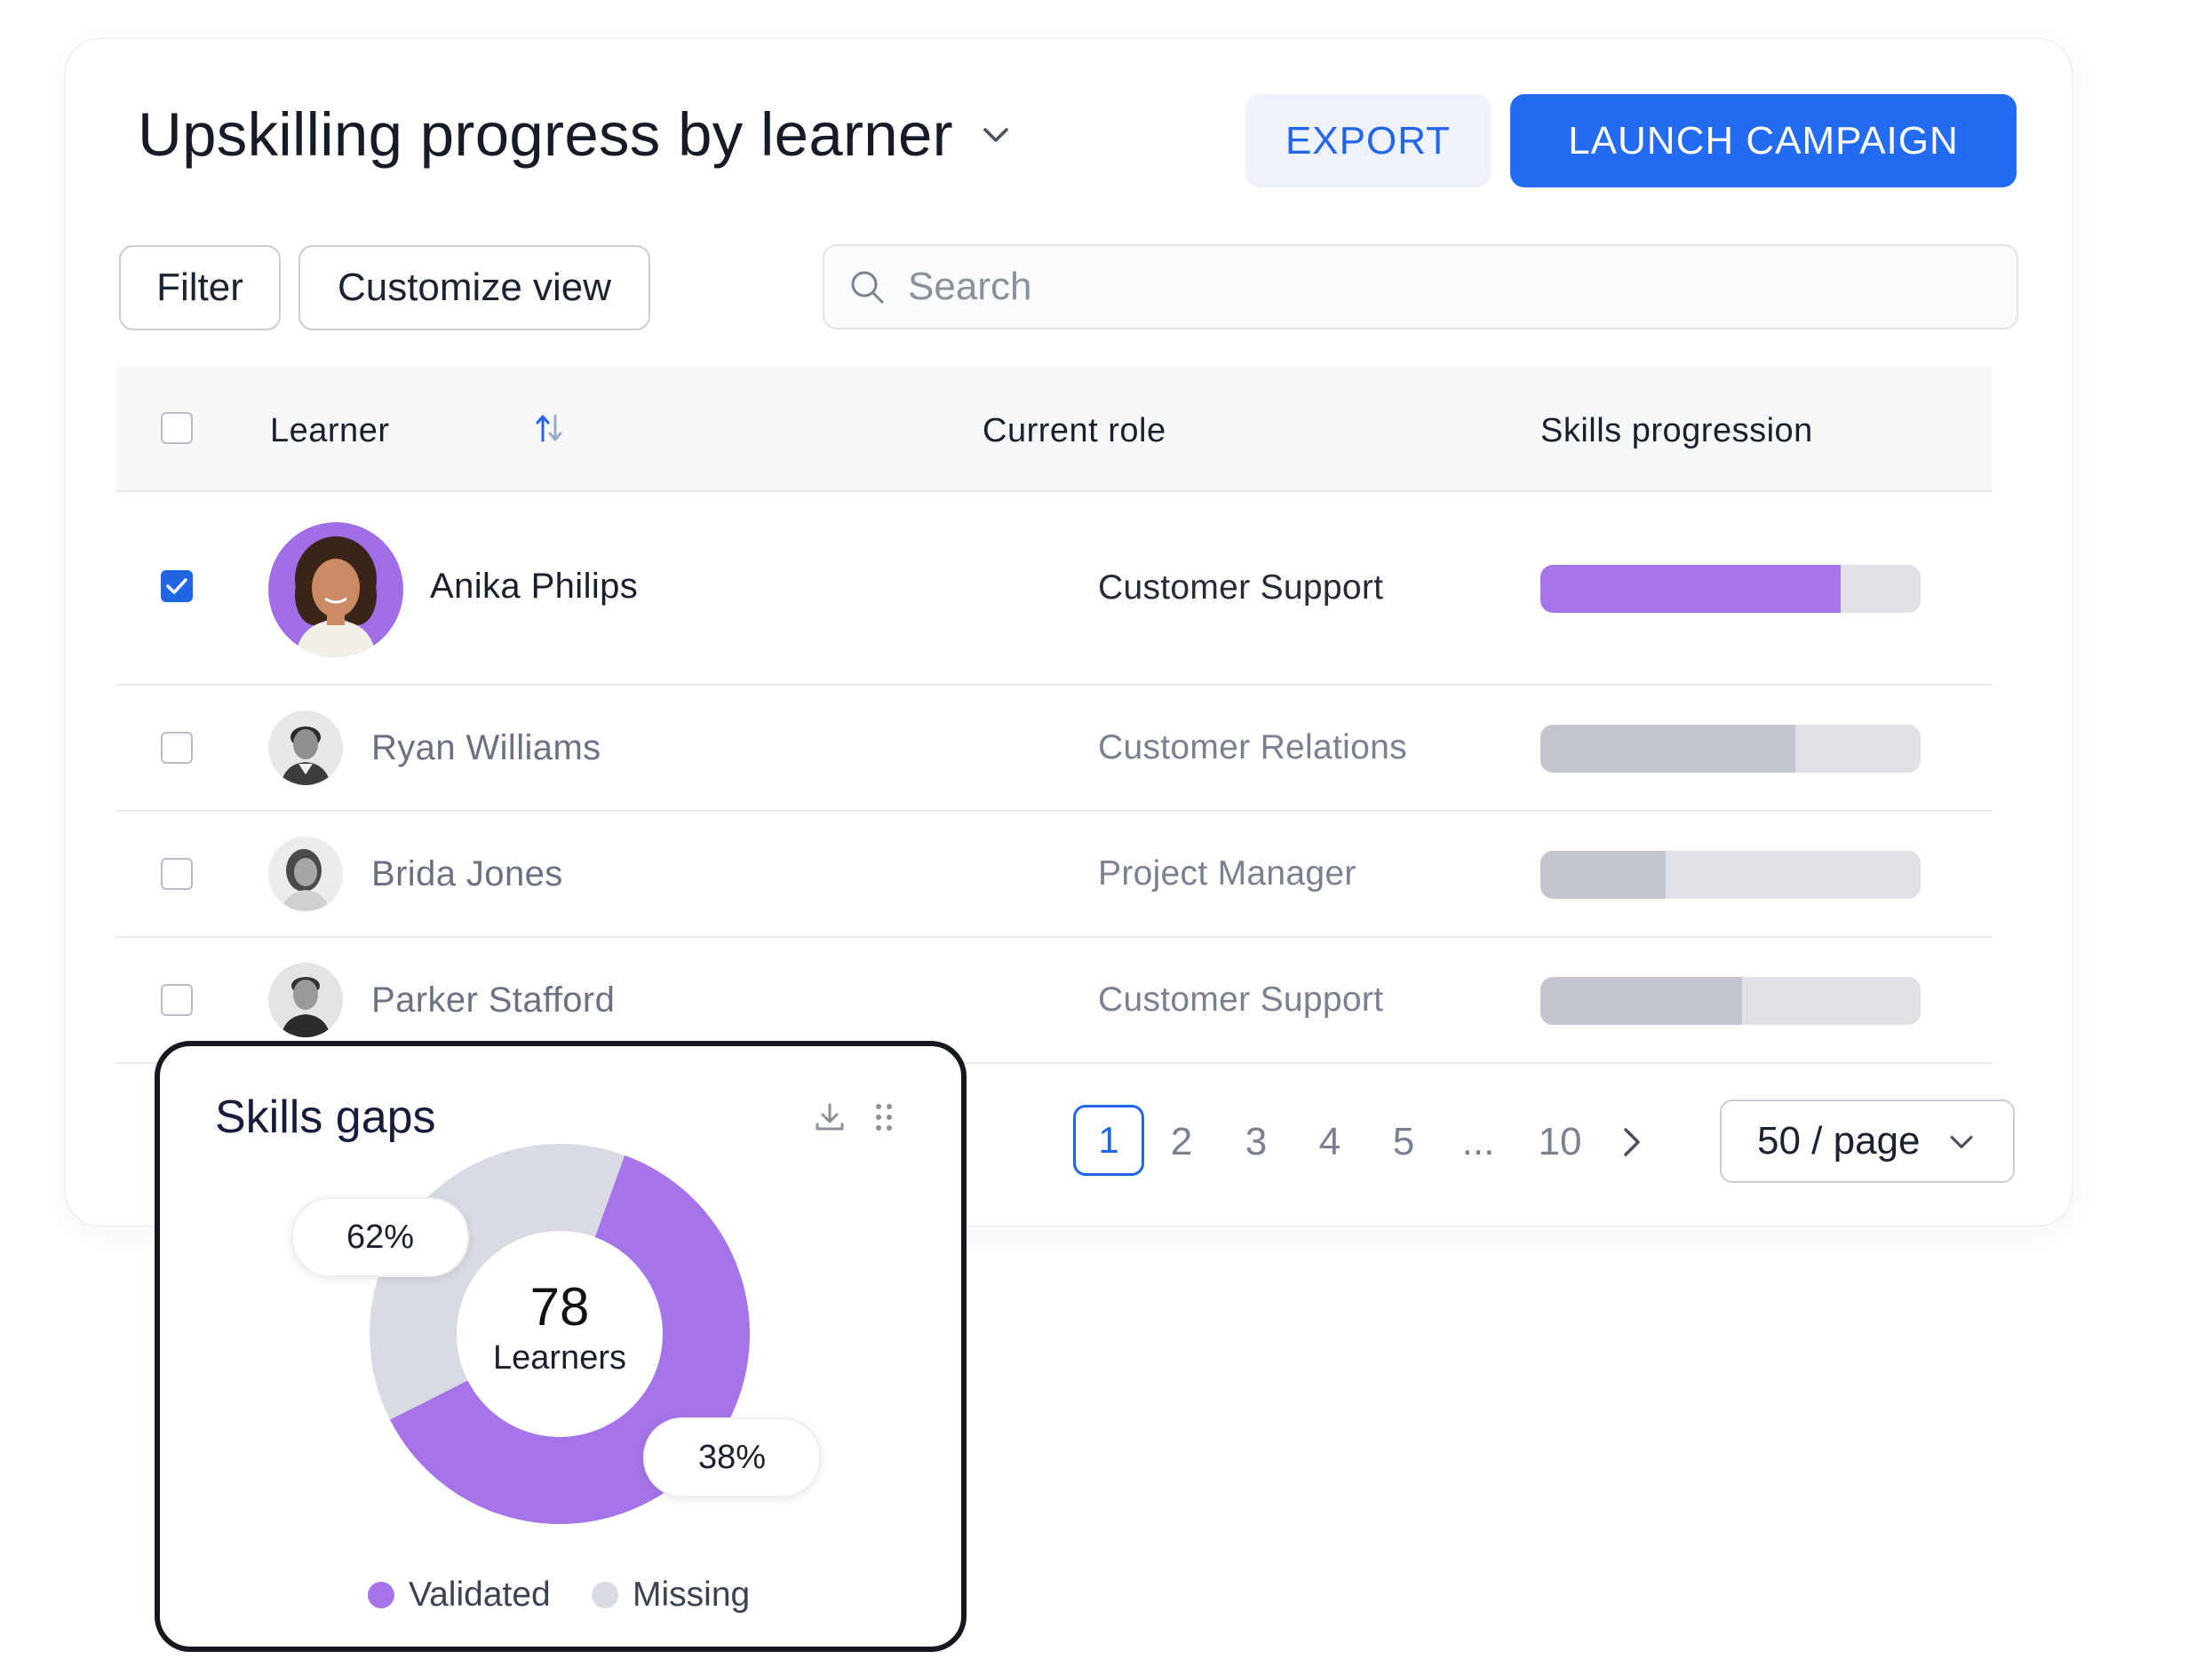 This screenshot has width=2212, height=1659. I want to click on table-row: Anika Philips Customer Support, so click(1054, 589).